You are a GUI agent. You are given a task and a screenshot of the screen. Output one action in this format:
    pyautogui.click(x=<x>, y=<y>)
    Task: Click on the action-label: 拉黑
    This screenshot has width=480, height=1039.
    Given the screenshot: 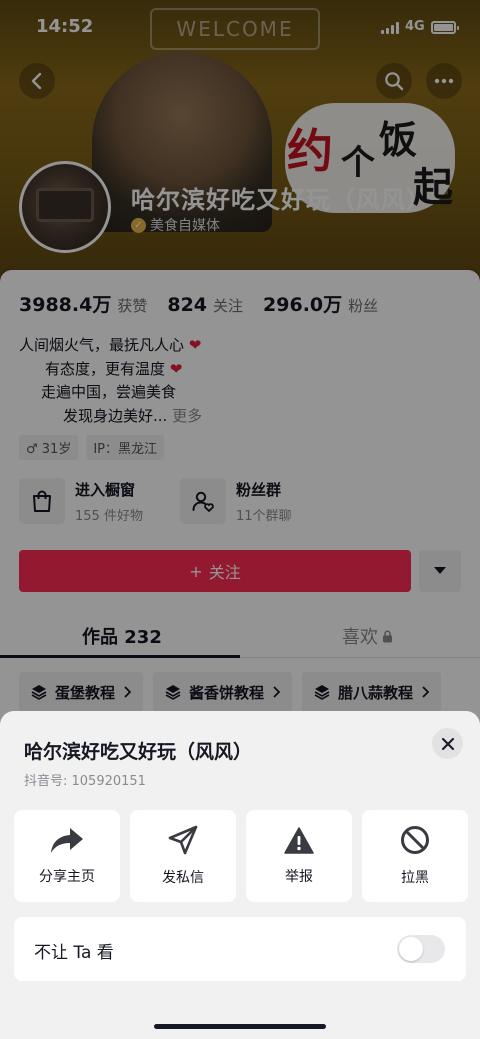 What is the action you would take?
    pyautogui.click(x=415, y=878)
    